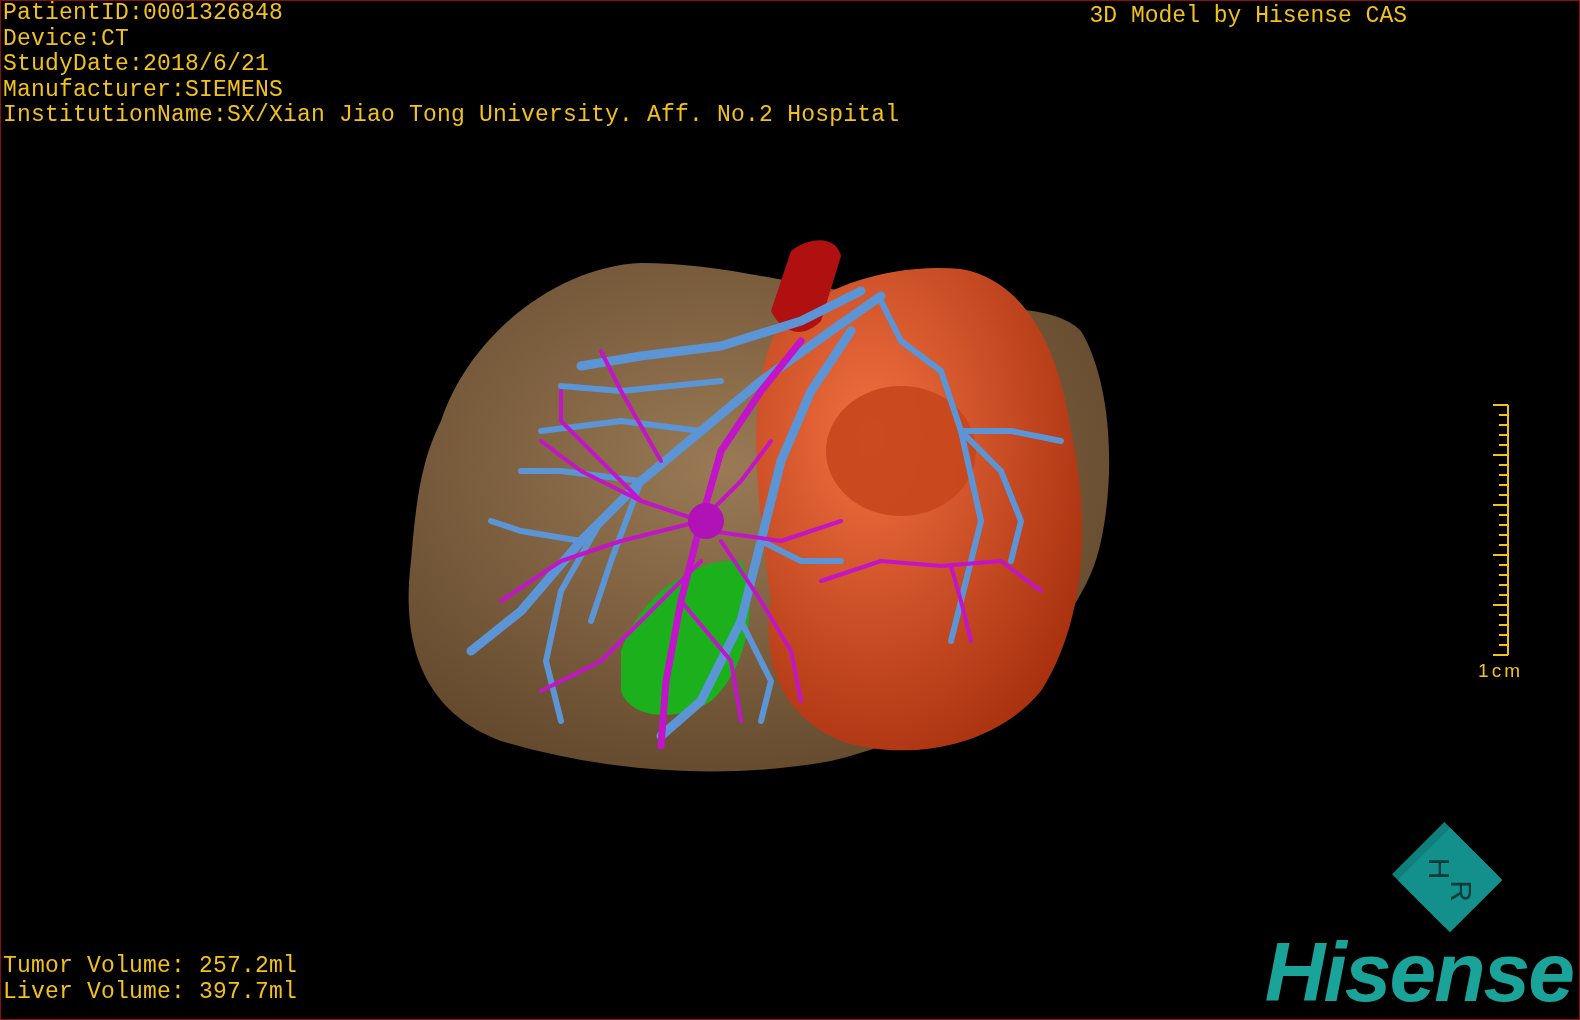 Image resolution: width=1580 pixels, height=1020 pixels. I want to click on study-info-text: Device:CT, so click(67, 39).